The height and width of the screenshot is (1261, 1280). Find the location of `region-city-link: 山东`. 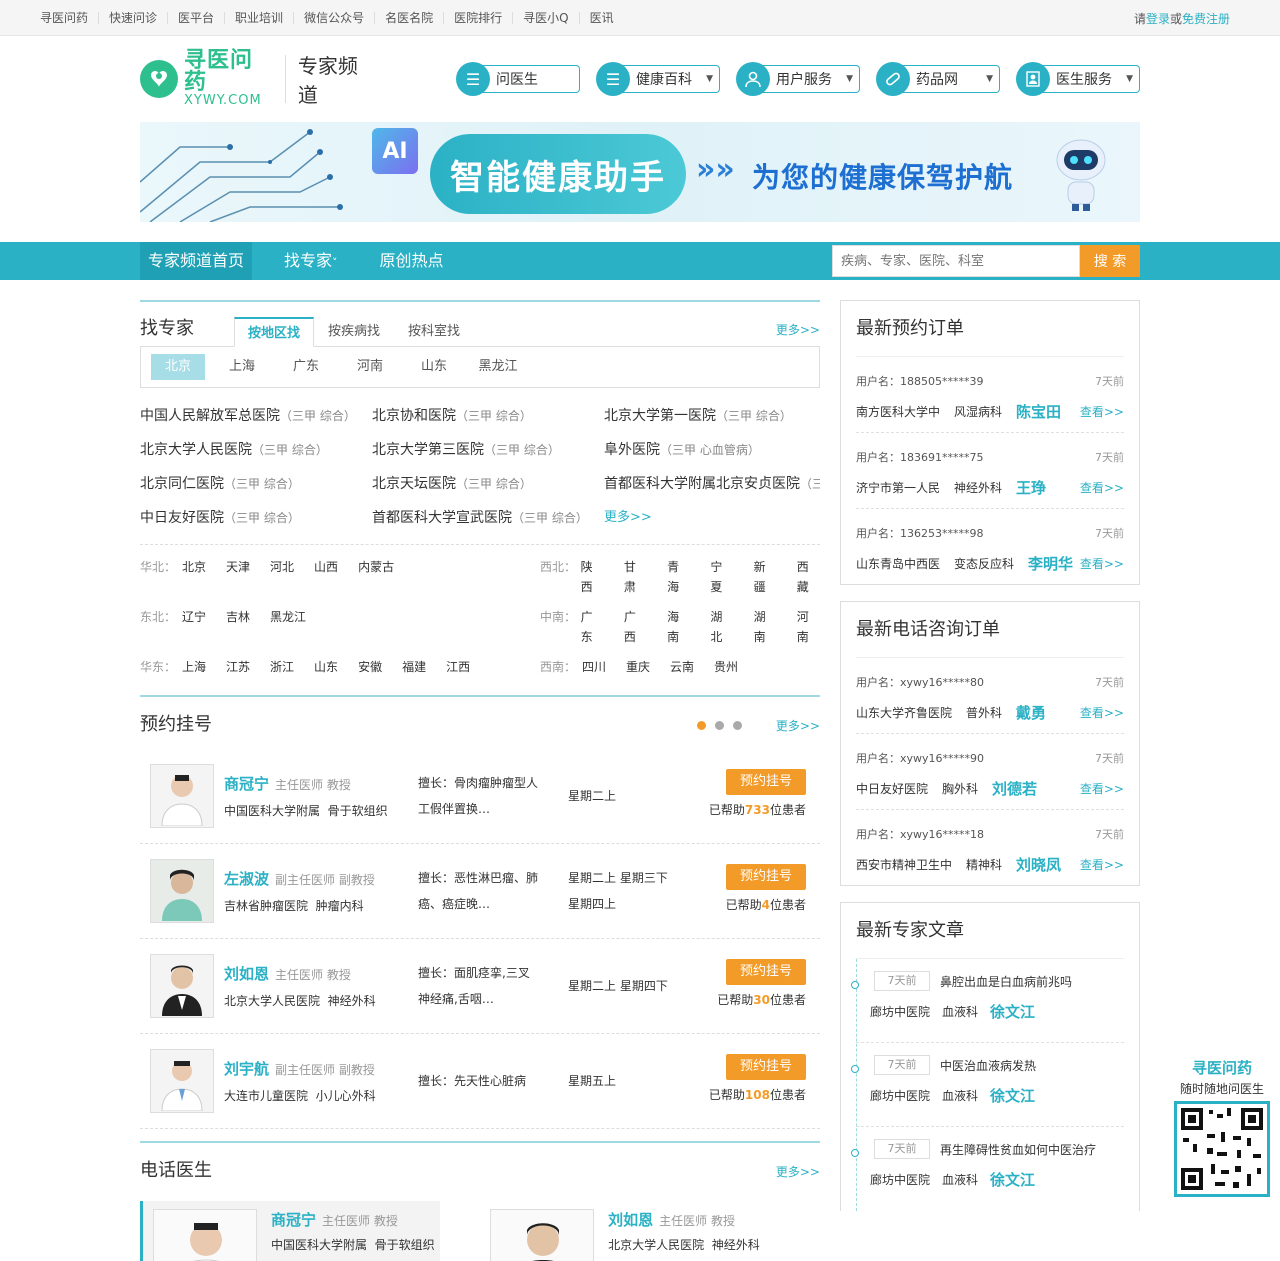

region-city-link: 山东 is located at coordinates (326, 667).